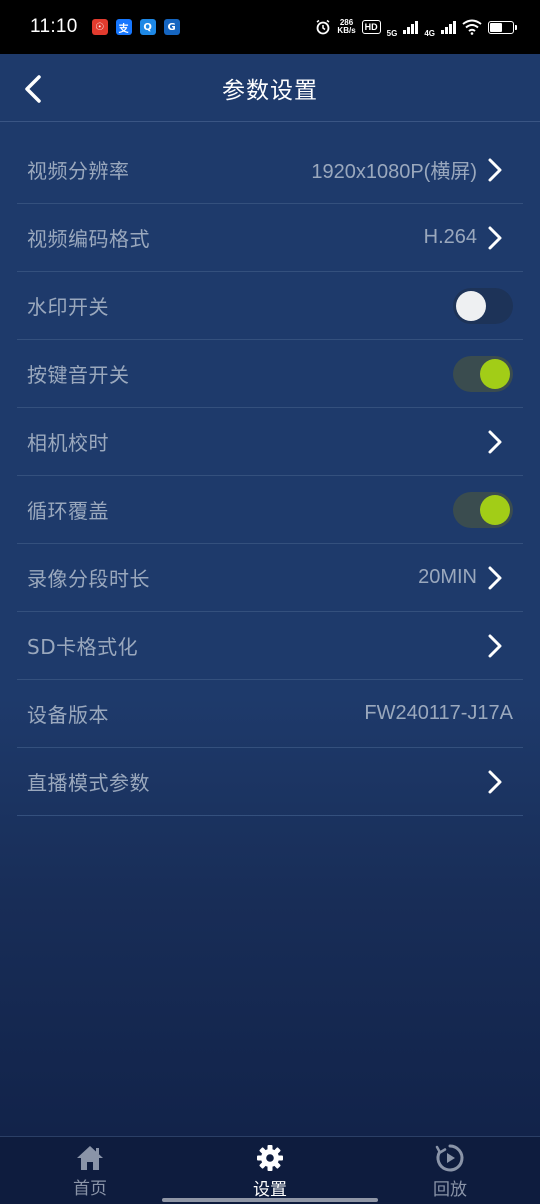 This screenshot has width=540, height=1204. What do you see at coordinates (68, 715) in the screenshot?
I see `setting-label: 设备版本` at bounding box center [68, 715].